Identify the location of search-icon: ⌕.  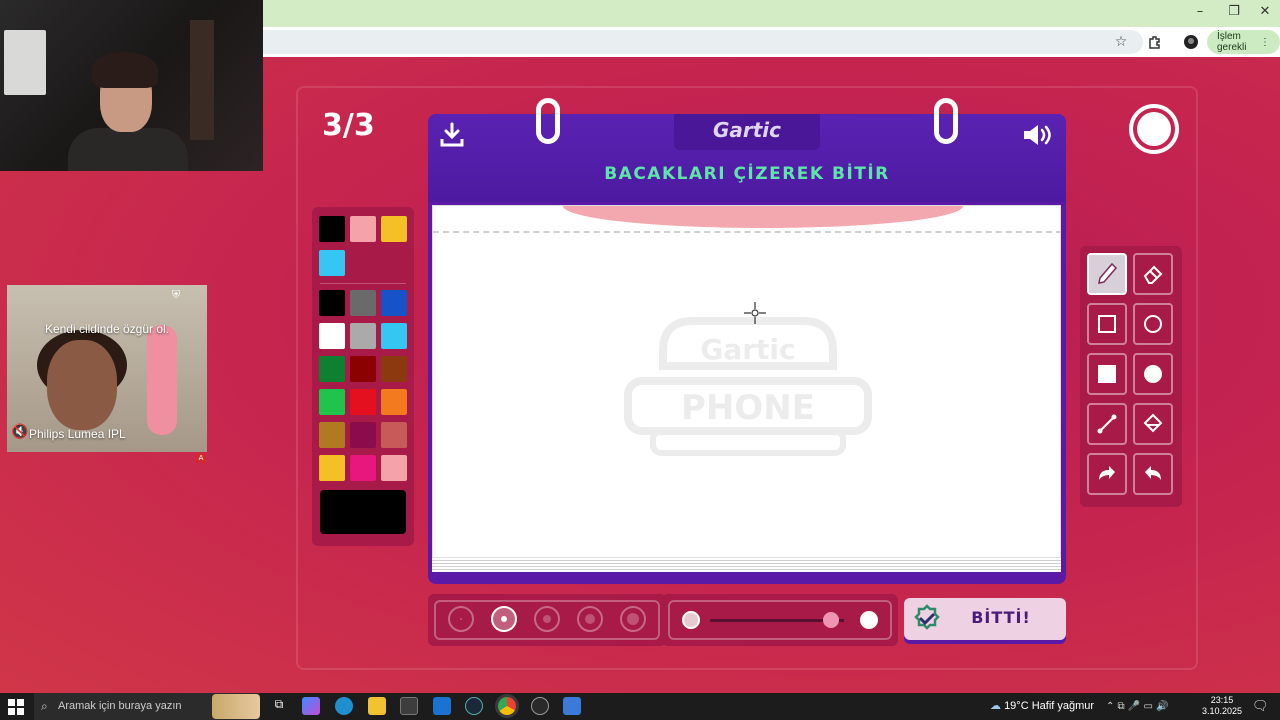
(44, 706).